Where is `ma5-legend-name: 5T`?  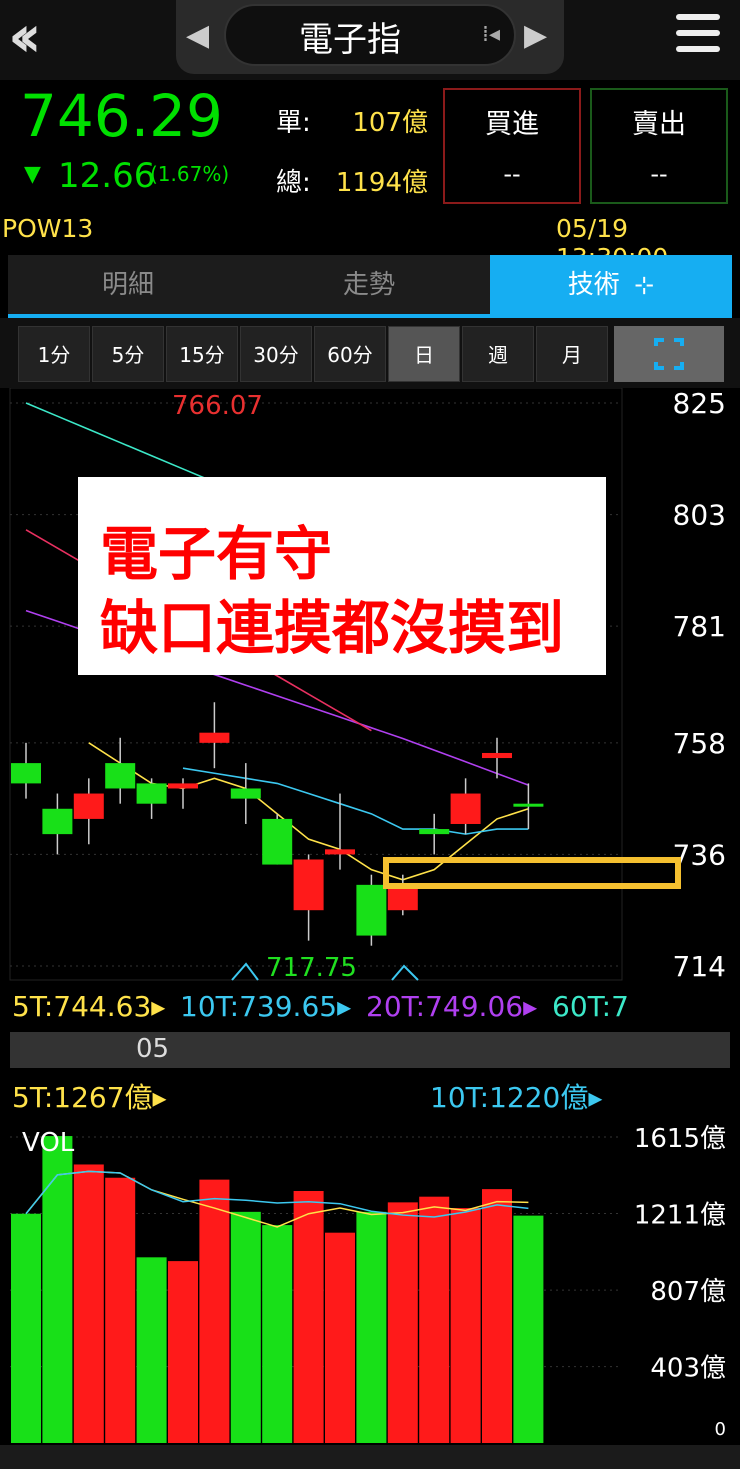 ma5-legend-name: 5T is located at coordinates (28, 1006).